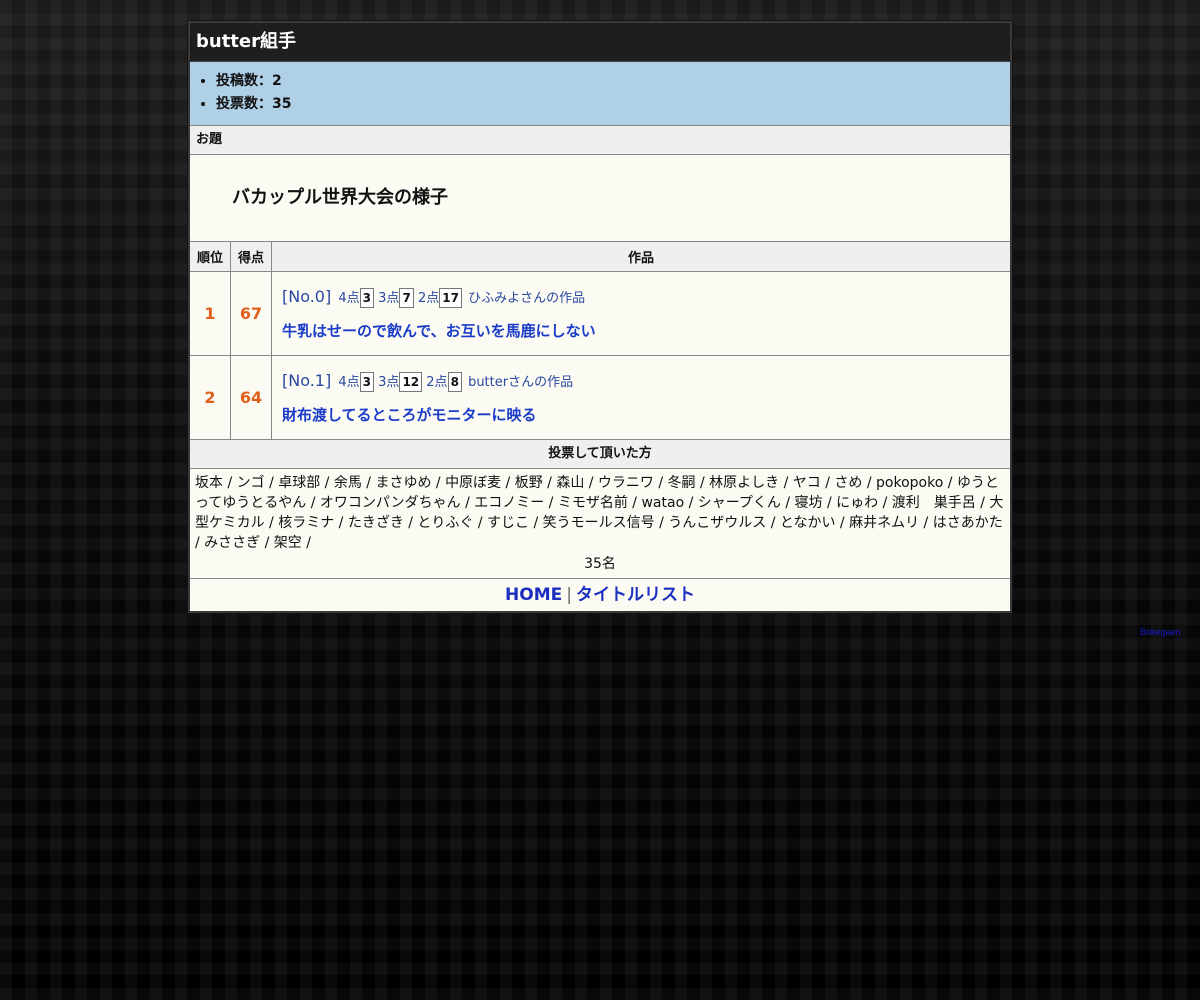 The width and height of the screenshot is (1200, 1000). Describe the element at coordinates (454, 382) in the screenshot. I see `points-2-count: 8` at that location.